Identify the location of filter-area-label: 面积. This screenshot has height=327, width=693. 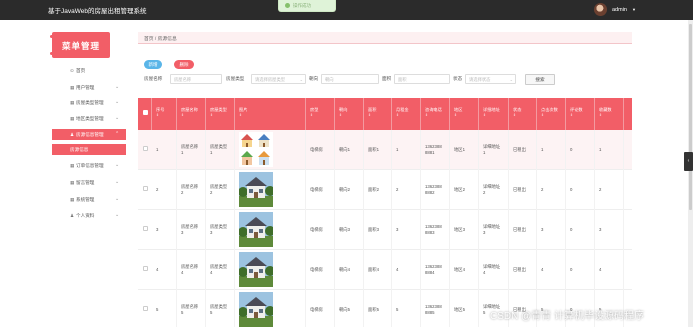
(387, 78).